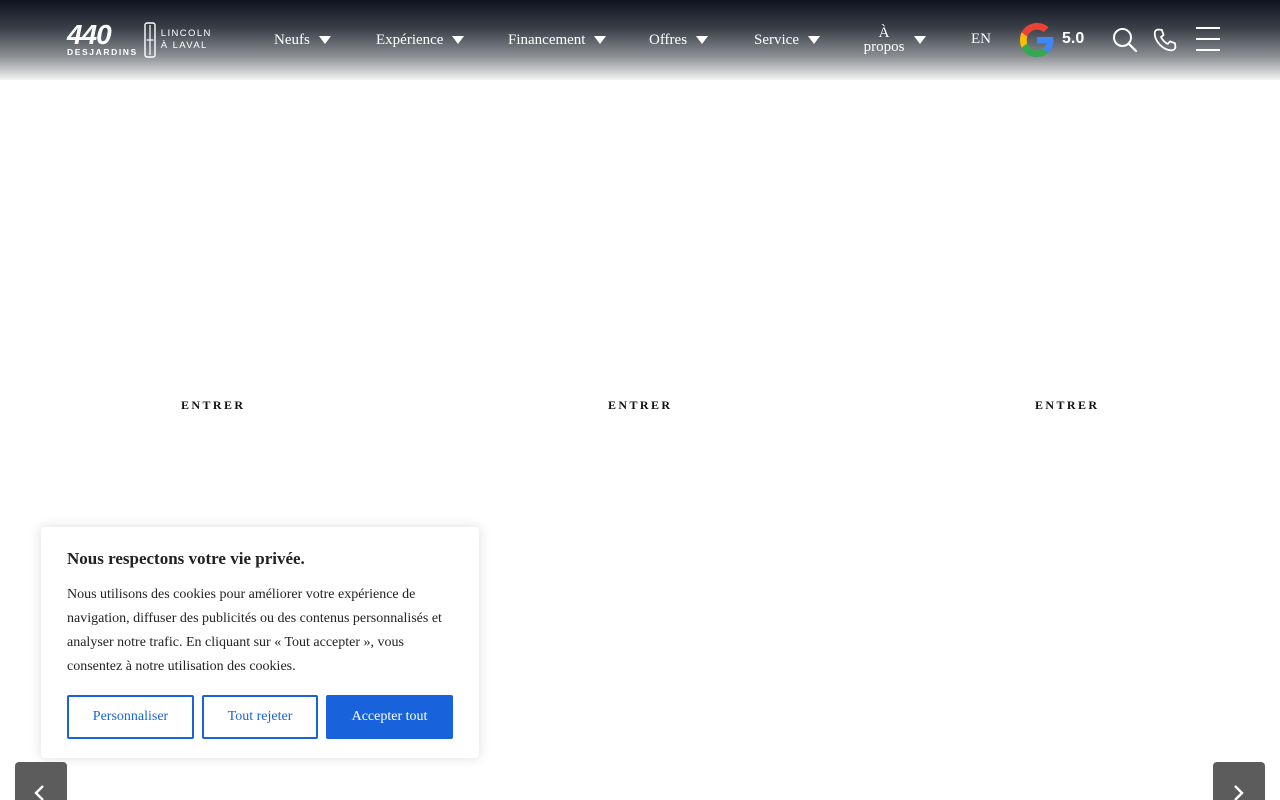  Describe the element at coordinates (1073, 38) in the screenshot. I see `google-rating: 5.0` at that location.